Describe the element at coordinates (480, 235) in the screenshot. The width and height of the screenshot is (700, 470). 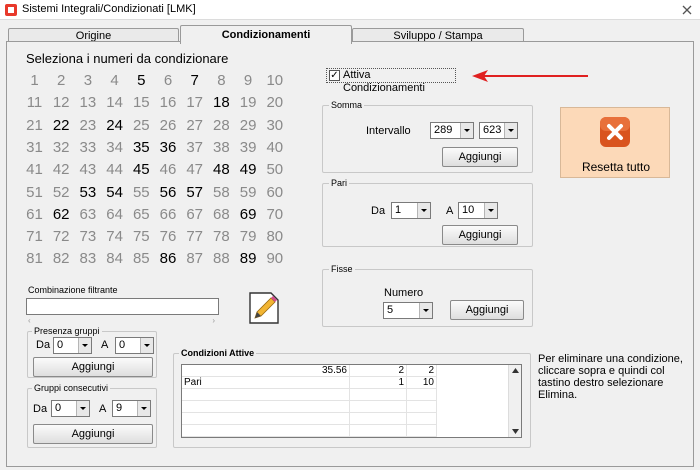
I see `even-add-button: Aggiungi` at that location.